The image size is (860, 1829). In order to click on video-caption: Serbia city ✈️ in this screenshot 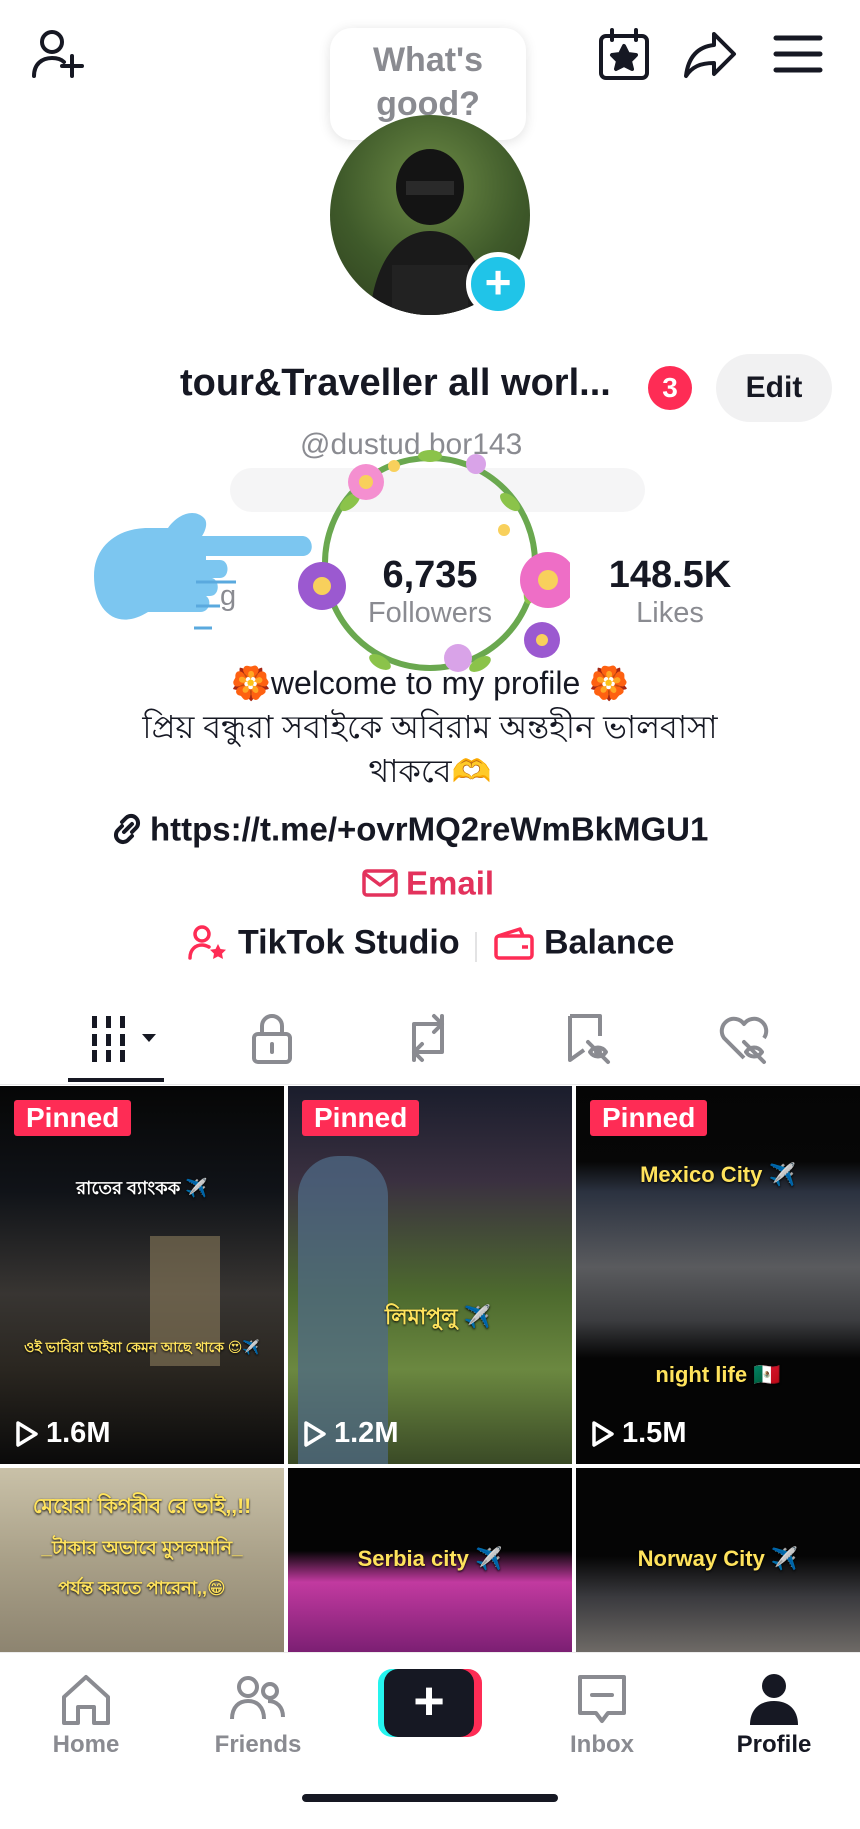, I will do `click(430, 1558)`.